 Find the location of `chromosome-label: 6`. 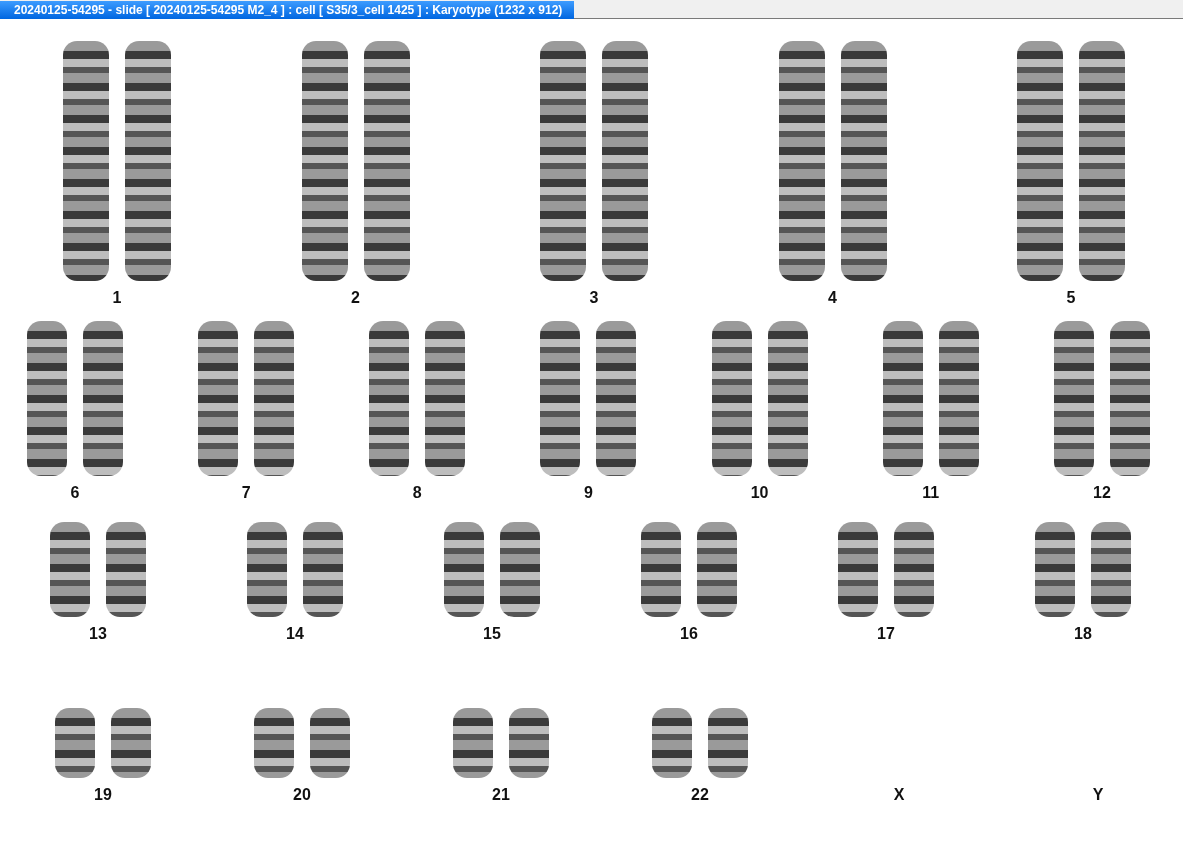

chromosome-label: 6 is located at coordinates (75, 493).